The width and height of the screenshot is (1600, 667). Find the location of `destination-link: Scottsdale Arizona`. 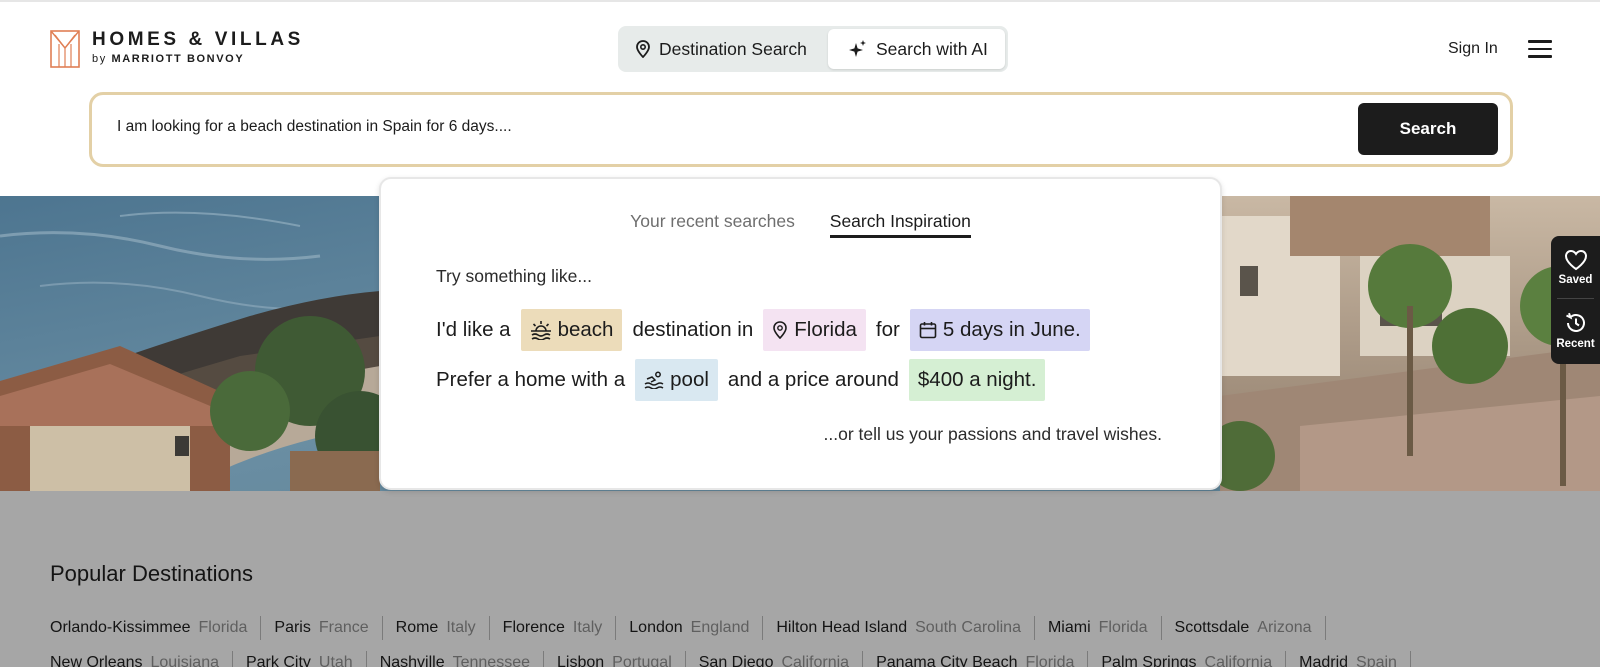

destination-link: Scottsdale Arizona is located at coordinates (1244, 628).